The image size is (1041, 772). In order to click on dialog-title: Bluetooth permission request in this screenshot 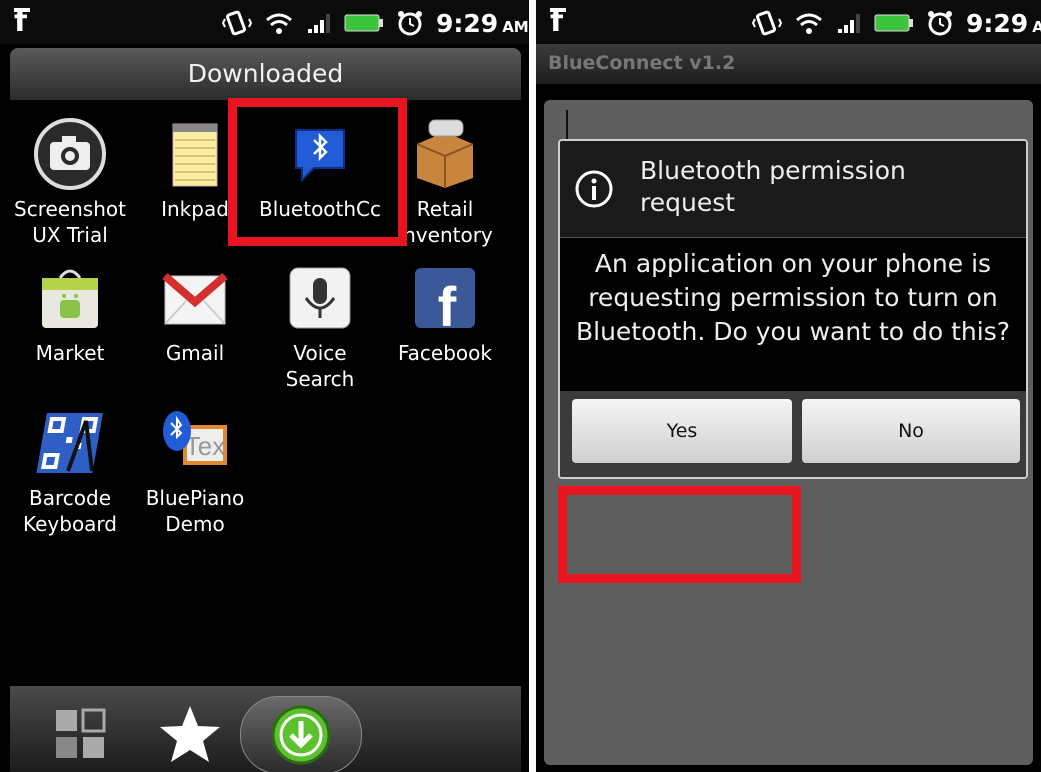, I will do `click(773, 186)`.